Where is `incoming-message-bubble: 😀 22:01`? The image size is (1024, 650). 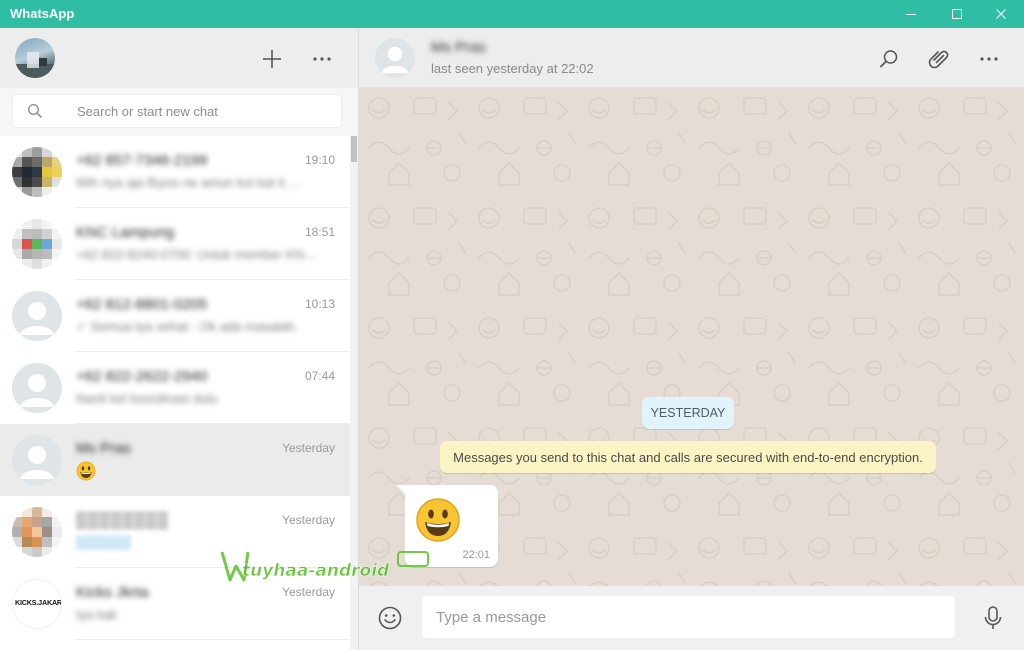 incoming-message-bubble: 😀 22:01 is located at coordinates (447, 526).